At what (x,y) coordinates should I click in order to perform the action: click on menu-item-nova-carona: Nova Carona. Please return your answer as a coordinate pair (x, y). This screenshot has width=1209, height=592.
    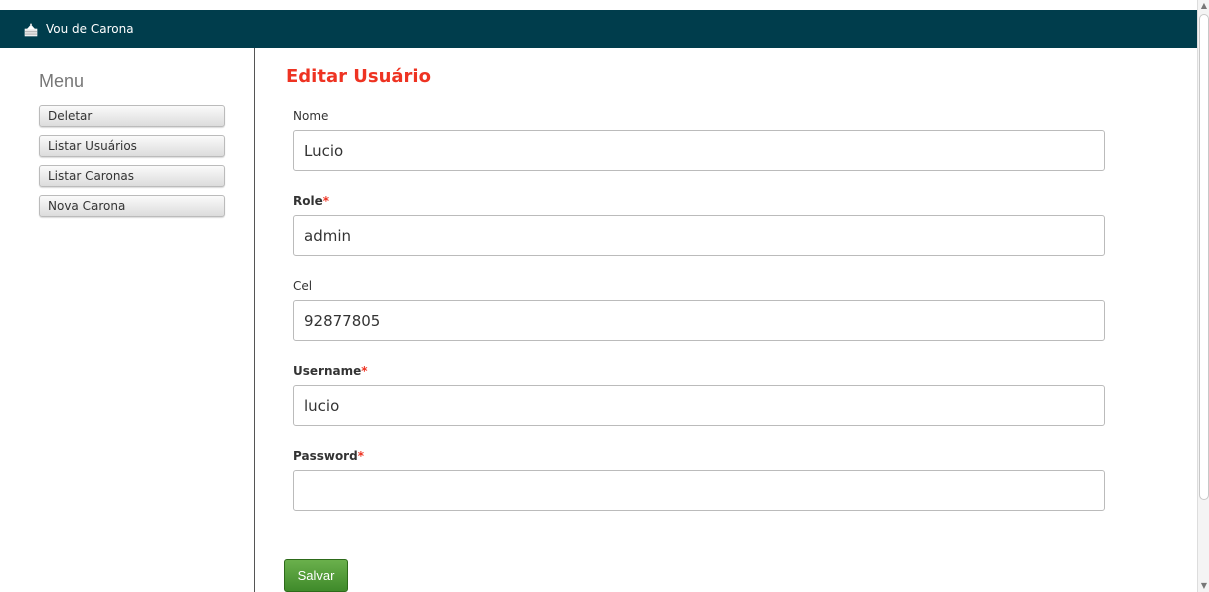
    Looking at the image, I should click on (132, 206).